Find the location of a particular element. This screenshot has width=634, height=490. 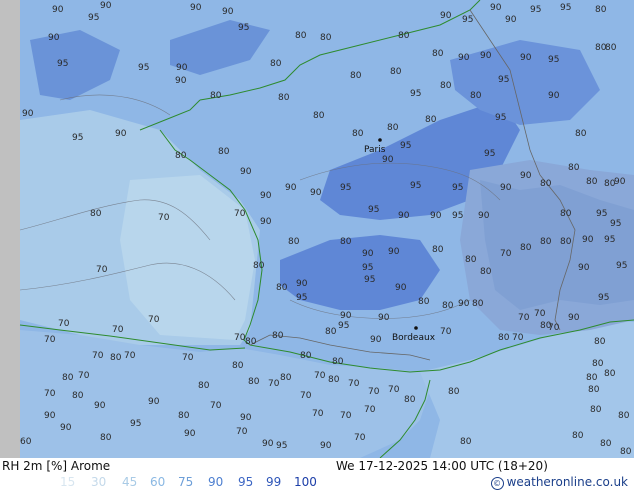

valid-time: We 17-12-2025 14:00 UTC (18+20) is located at coordinates (442, 466).